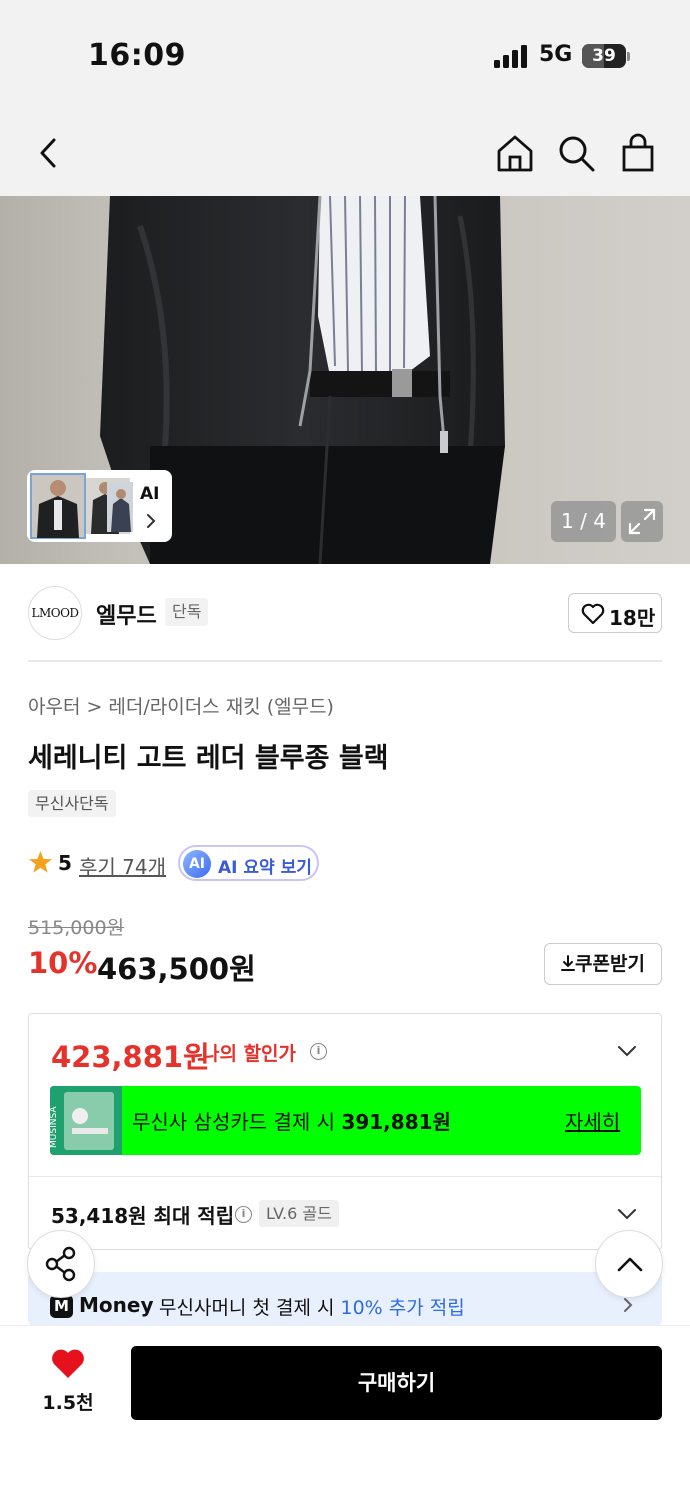  I want to click on ai-summary-button: AI AI 요약 보기, so click(248, 863).